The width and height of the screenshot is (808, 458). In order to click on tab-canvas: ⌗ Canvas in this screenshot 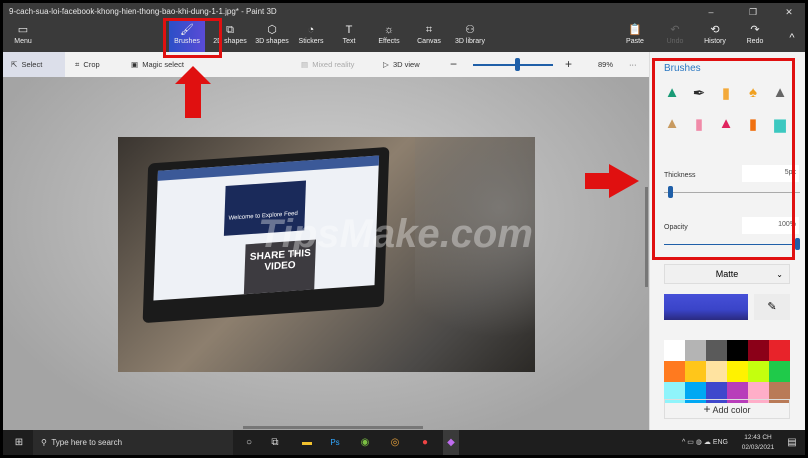, I will do `click(429, 38)`.